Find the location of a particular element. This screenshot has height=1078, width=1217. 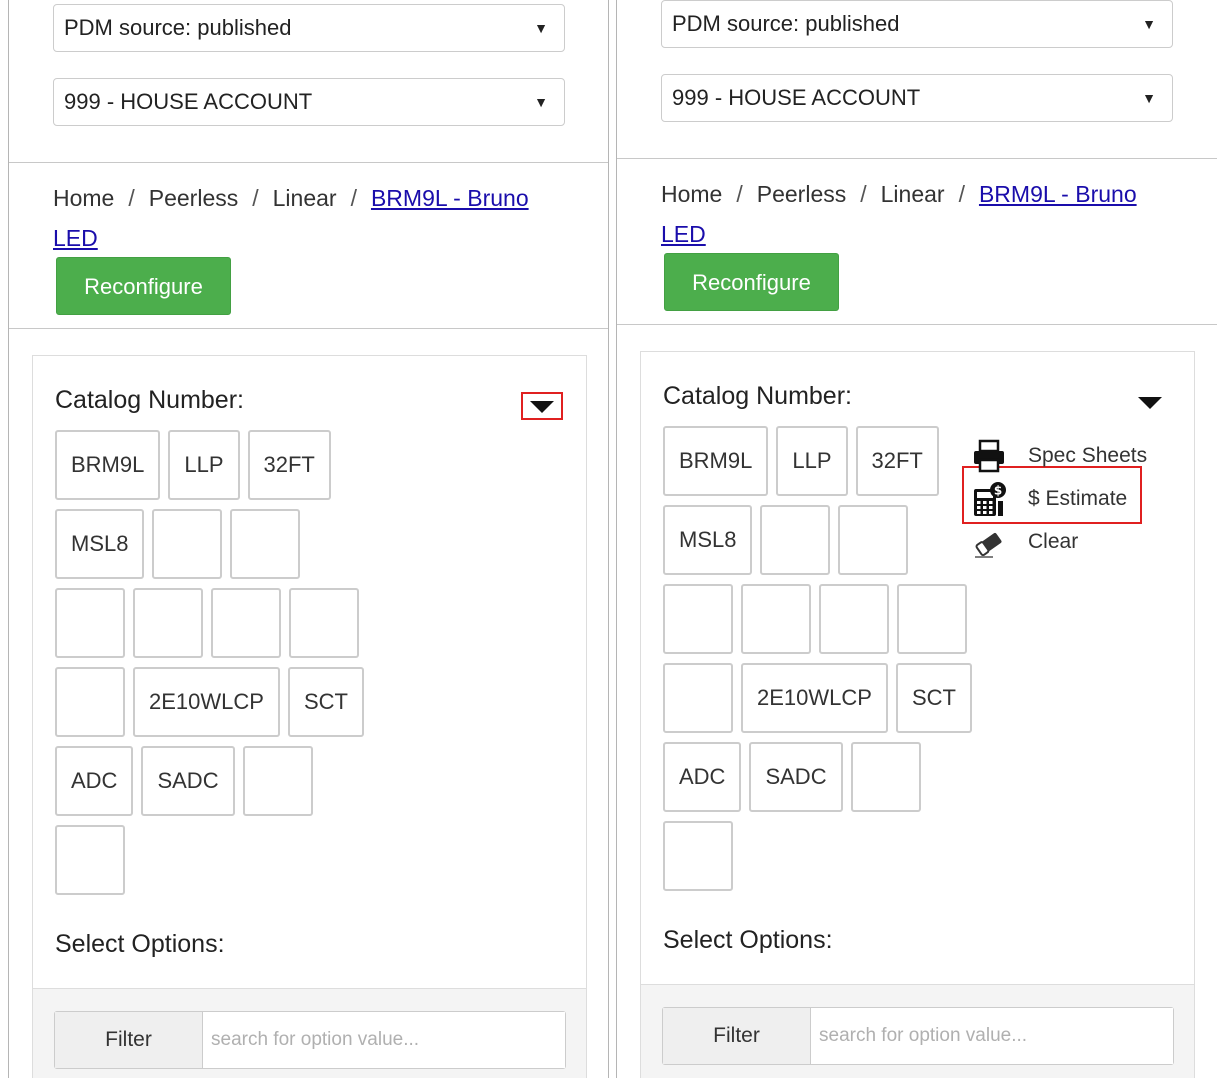

calculator-icon: $ is located at coordinates (990, 499).